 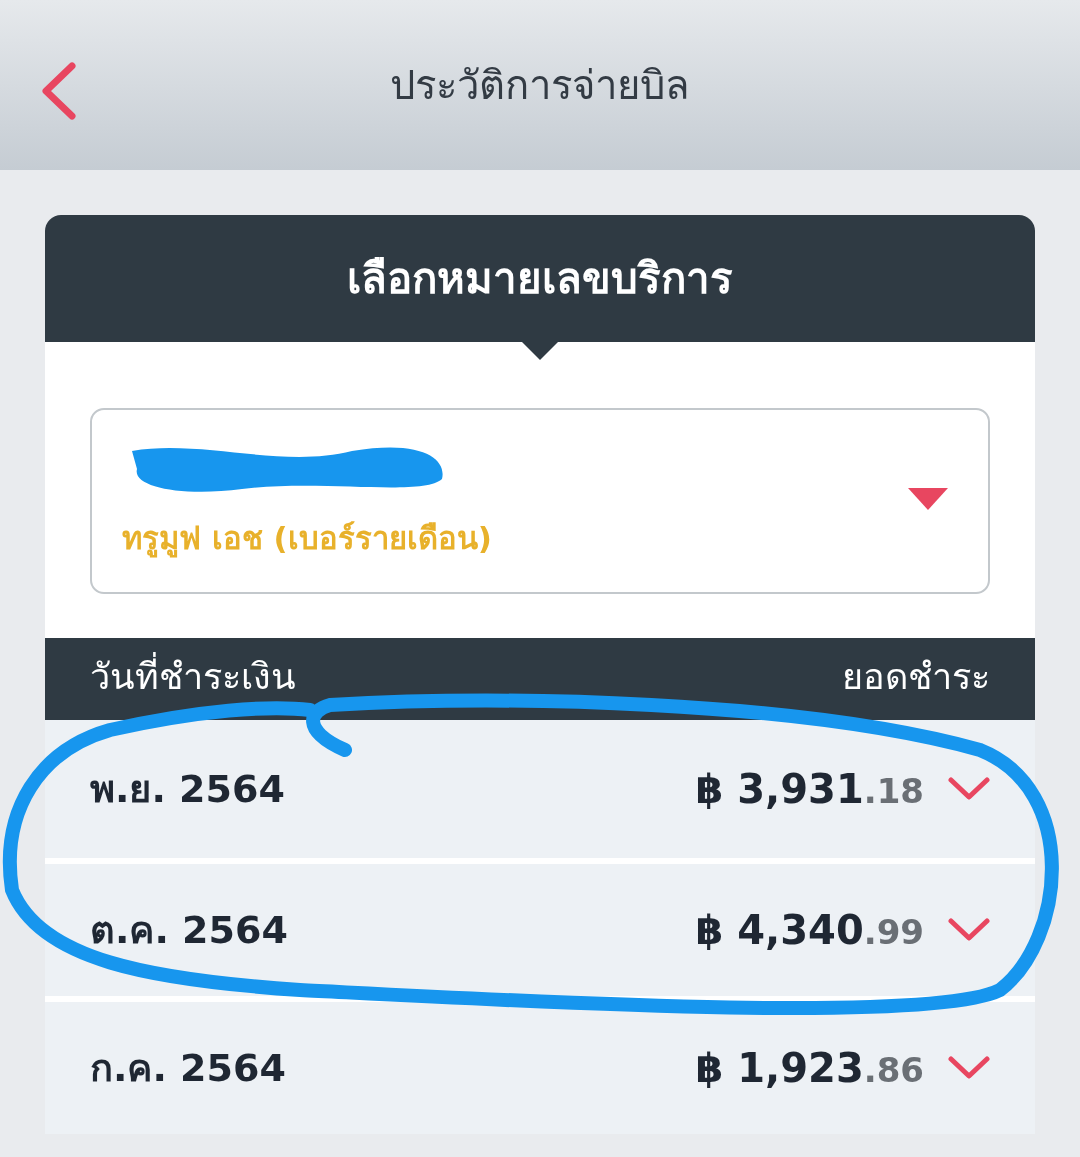 What do you see at coordinates (809, 789) in the screenshot?
I see `payment-amount: ฿ 3,931.18` at bounding box center [809, 789].